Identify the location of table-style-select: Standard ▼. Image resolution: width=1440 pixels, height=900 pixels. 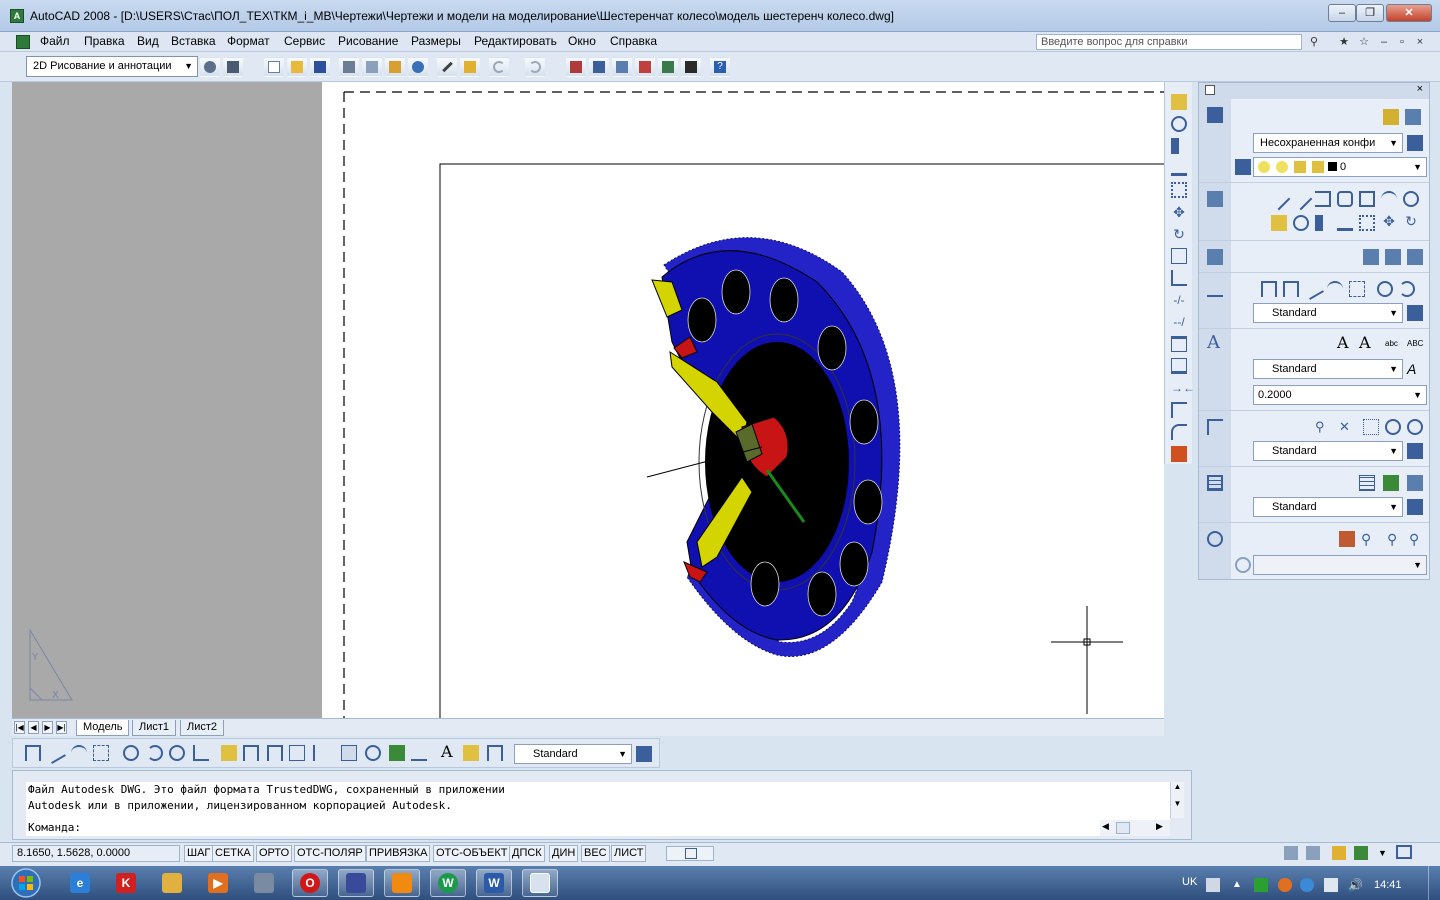
(1328, 507).